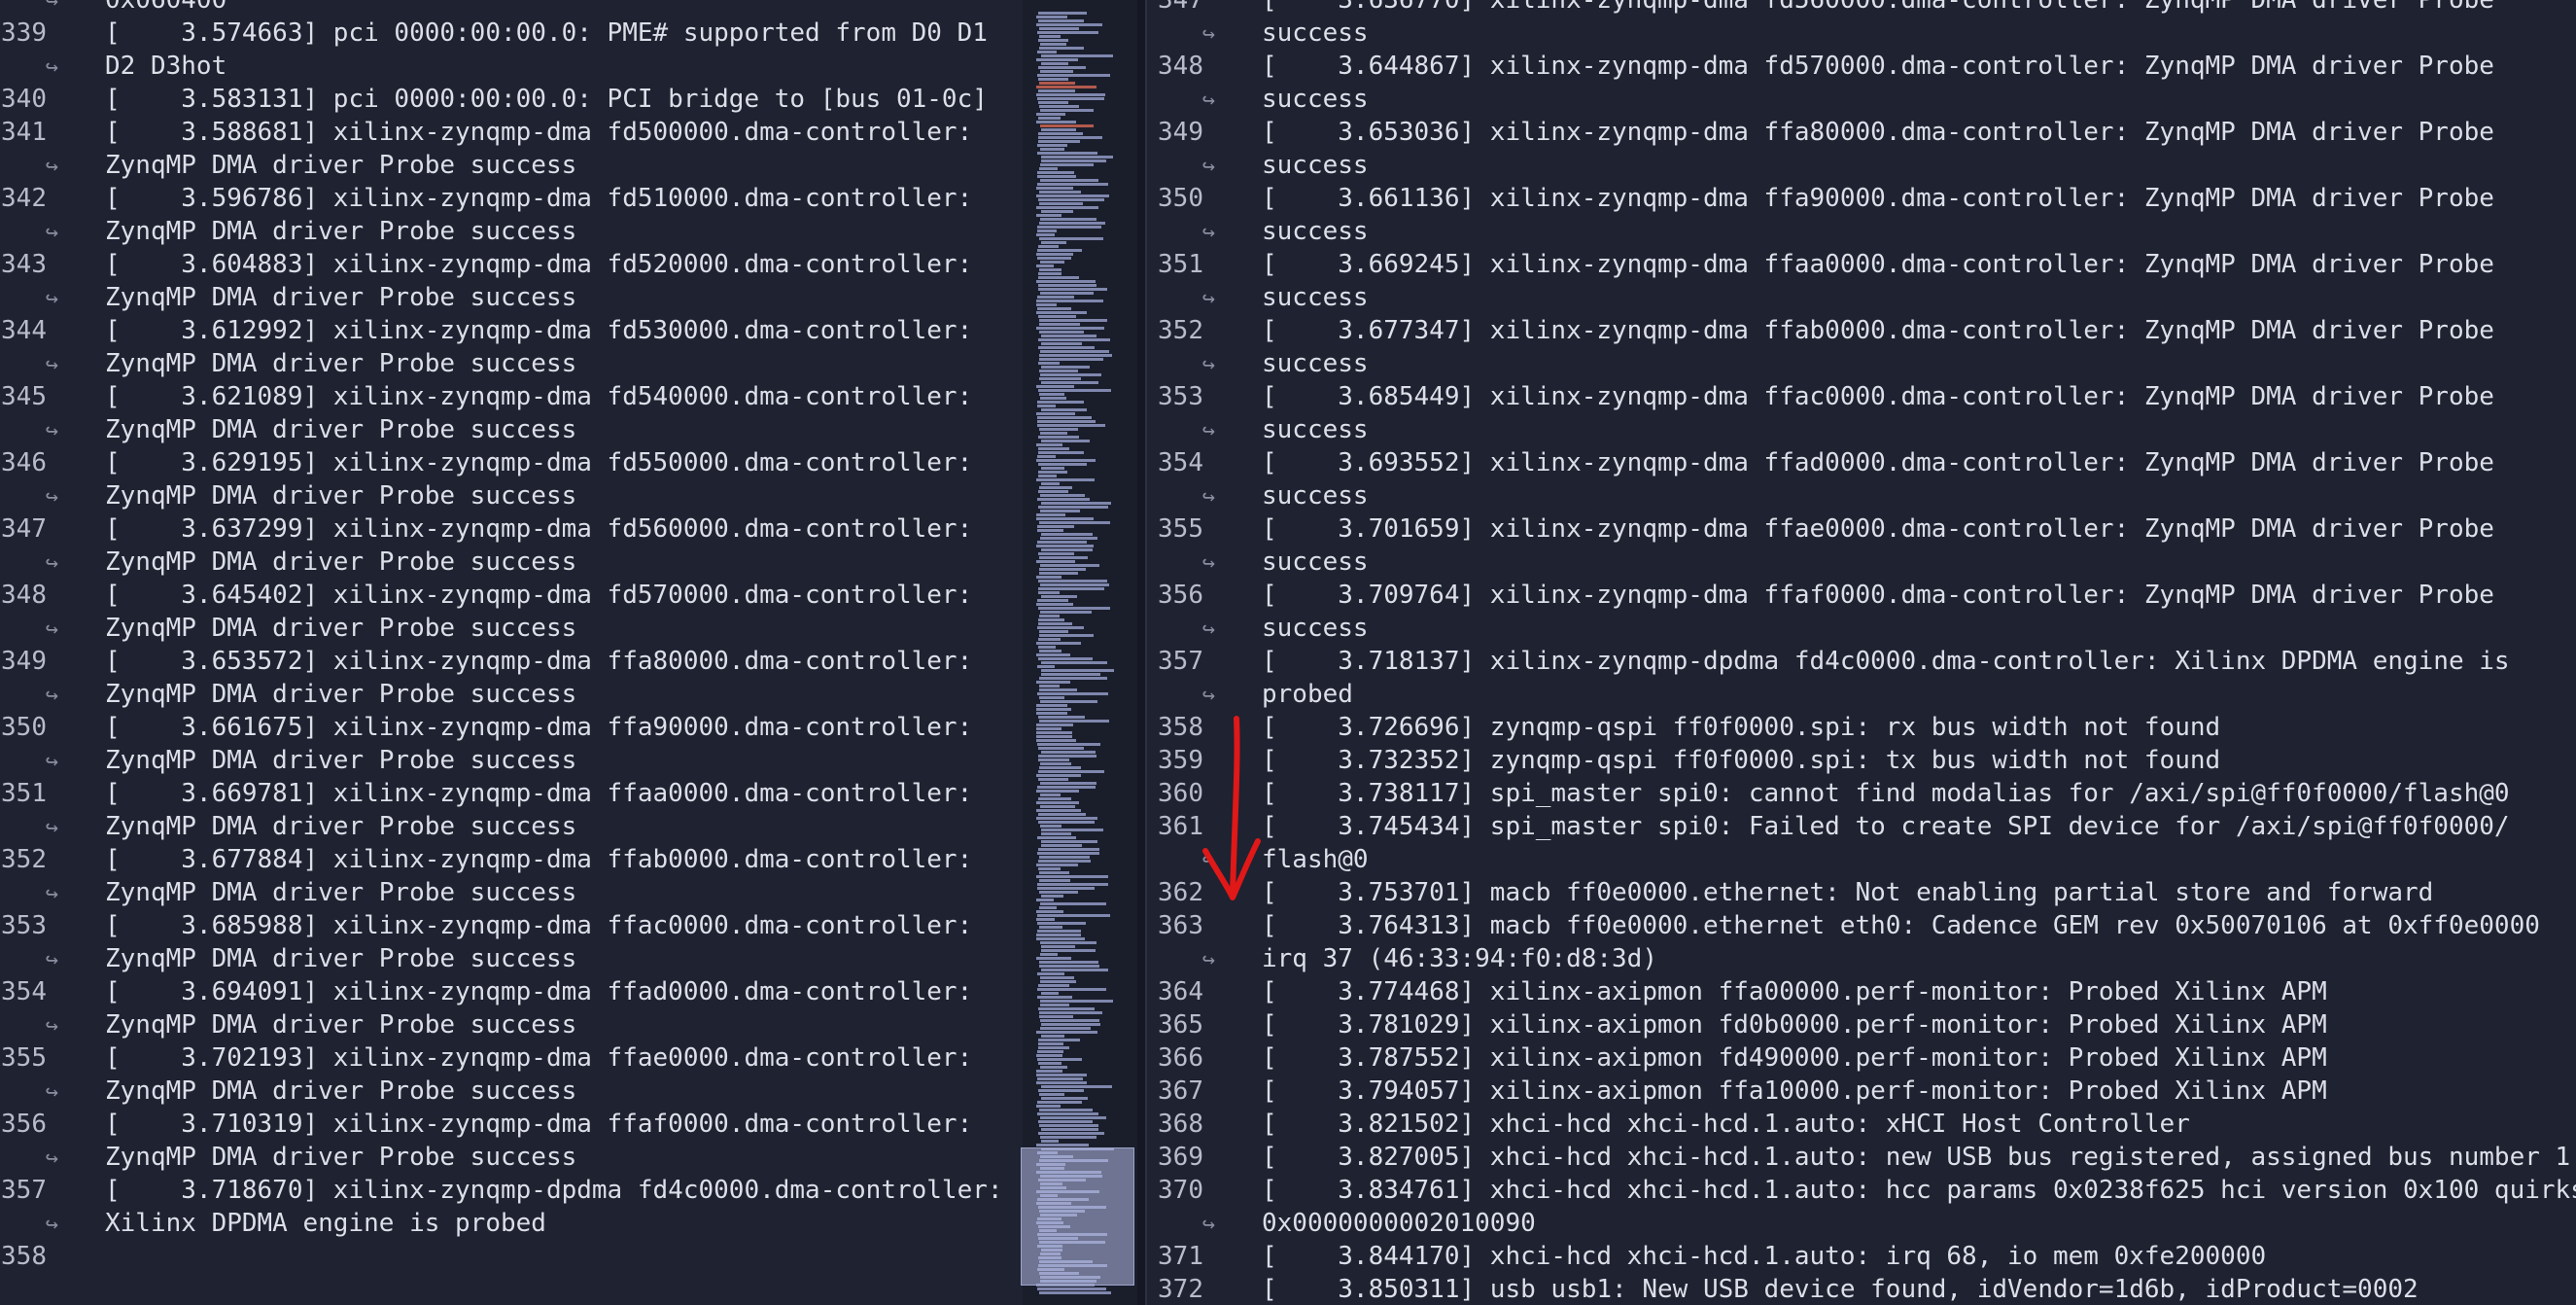 The image size is (2576, 1305). I want to click on log-line: 358, so click(511, 1257).